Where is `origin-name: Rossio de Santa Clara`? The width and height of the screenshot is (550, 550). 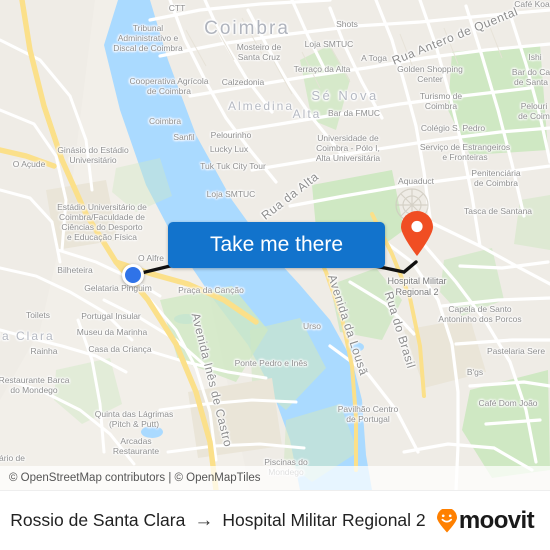
origin-name: Rossio de Santa Clara is located at coordinates (98, 520).